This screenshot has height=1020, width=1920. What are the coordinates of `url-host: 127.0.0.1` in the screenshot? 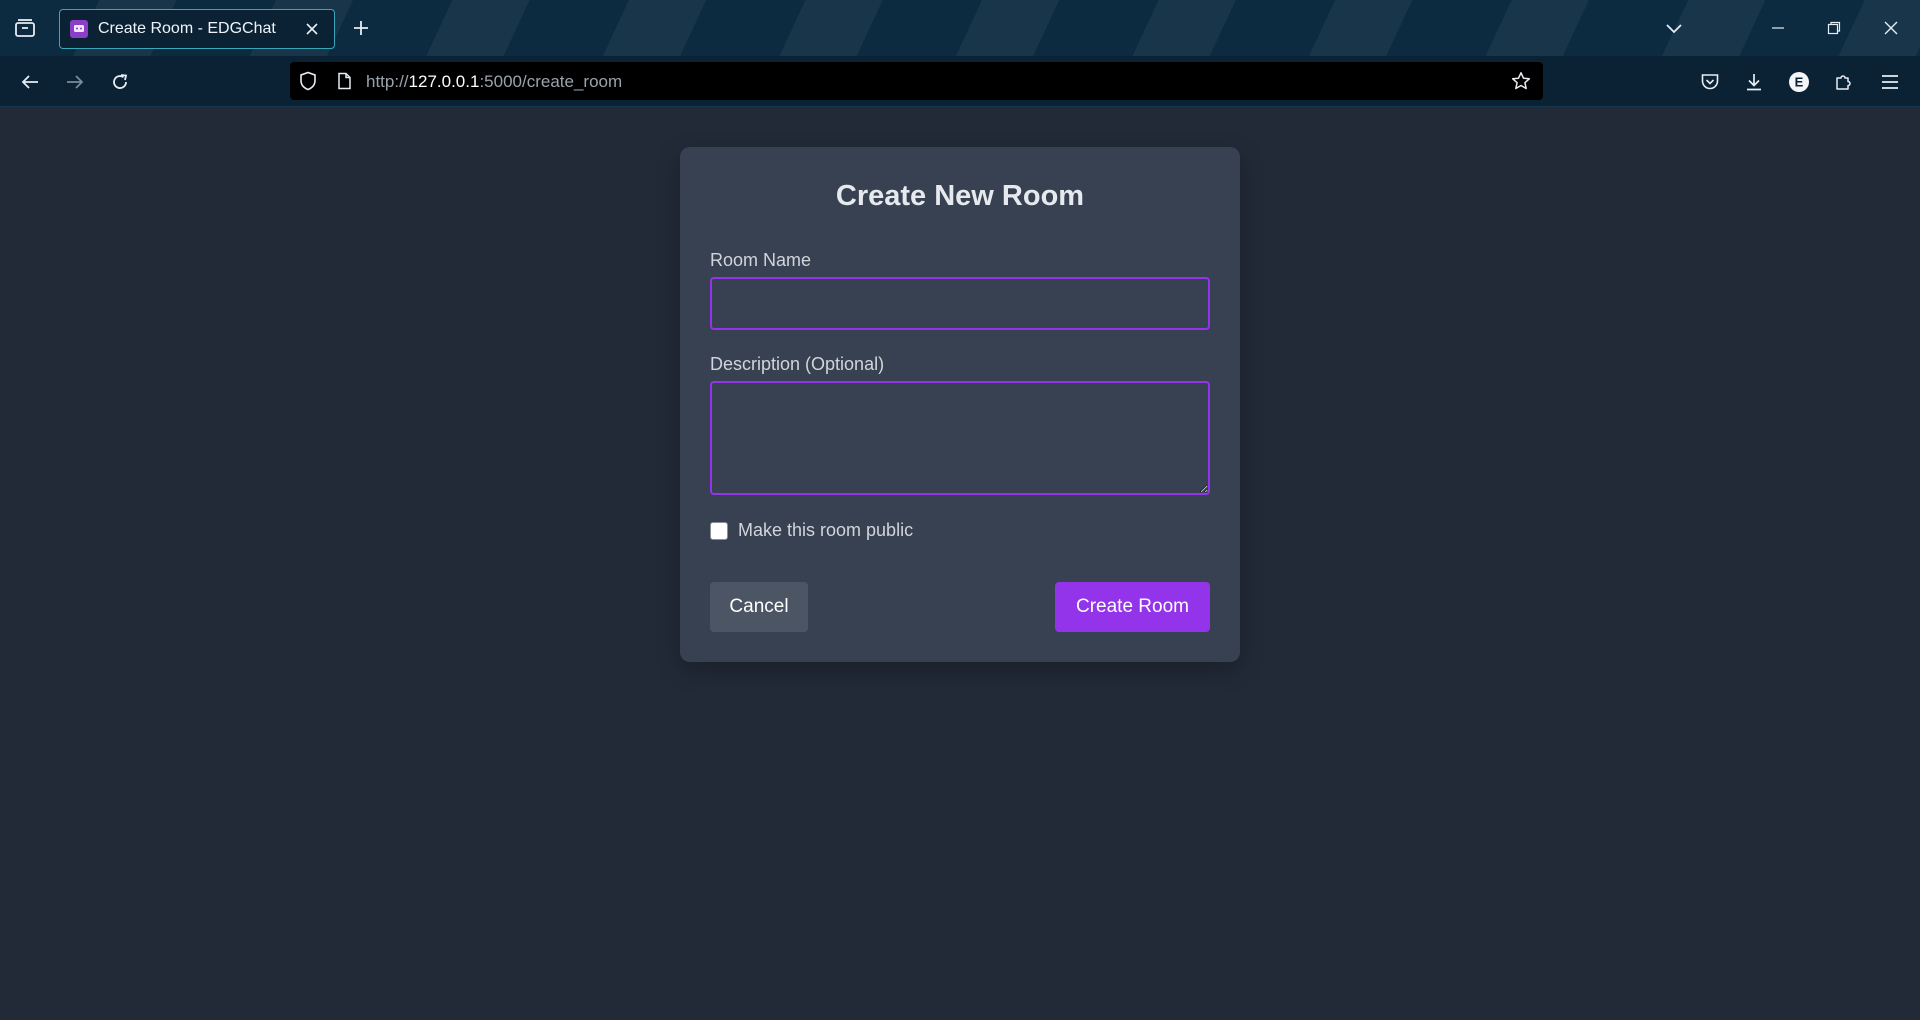 It's located at (444, 81).